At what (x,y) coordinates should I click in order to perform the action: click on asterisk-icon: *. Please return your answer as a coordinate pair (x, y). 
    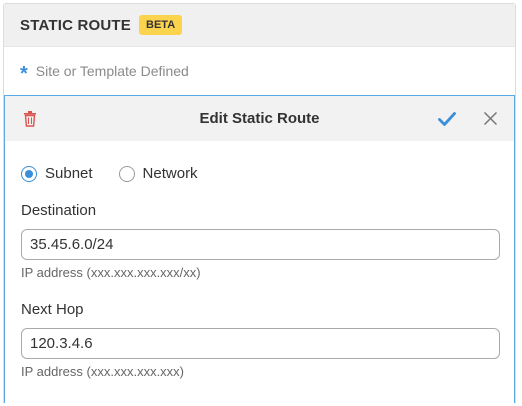
    Looking at the image, I should click on (24, 74).